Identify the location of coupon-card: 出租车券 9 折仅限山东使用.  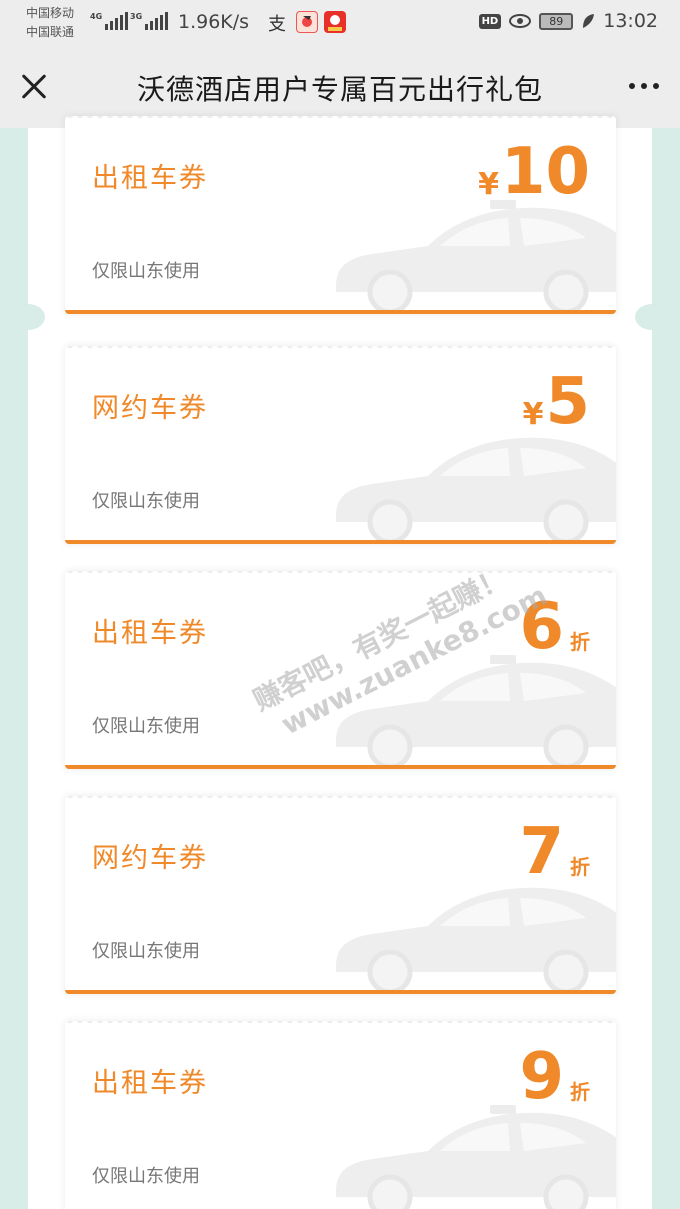
(340, 1115).